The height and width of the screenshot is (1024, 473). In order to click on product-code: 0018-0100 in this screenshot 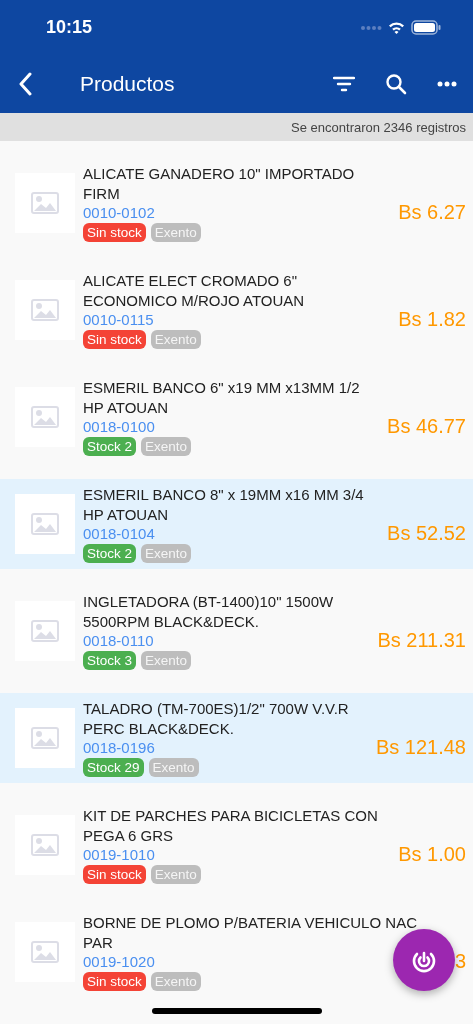, I will do `click(119, 427)`.